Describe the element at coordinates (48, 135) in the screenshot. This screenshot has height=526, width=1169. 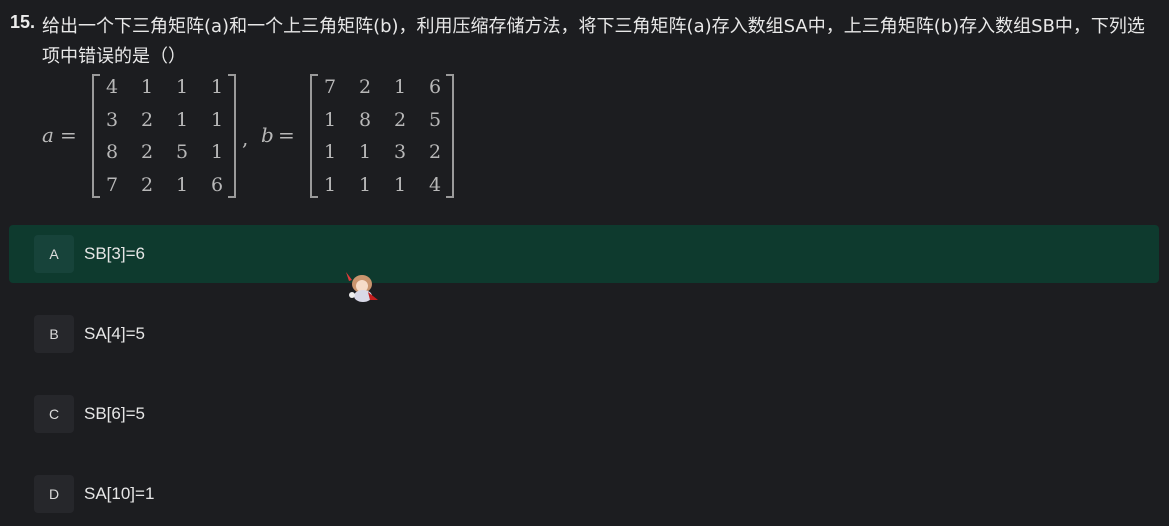
I see `matrix-a-label: a` at that location.